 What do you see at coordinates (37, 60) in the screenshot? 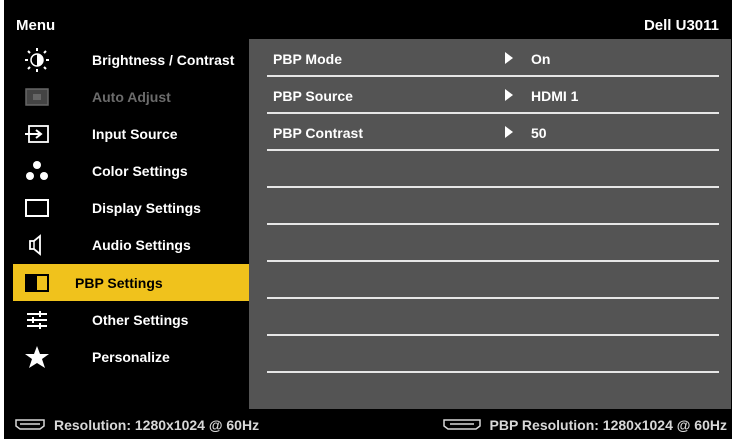
I see `brightness-icon` at bounding box center [37, 60].